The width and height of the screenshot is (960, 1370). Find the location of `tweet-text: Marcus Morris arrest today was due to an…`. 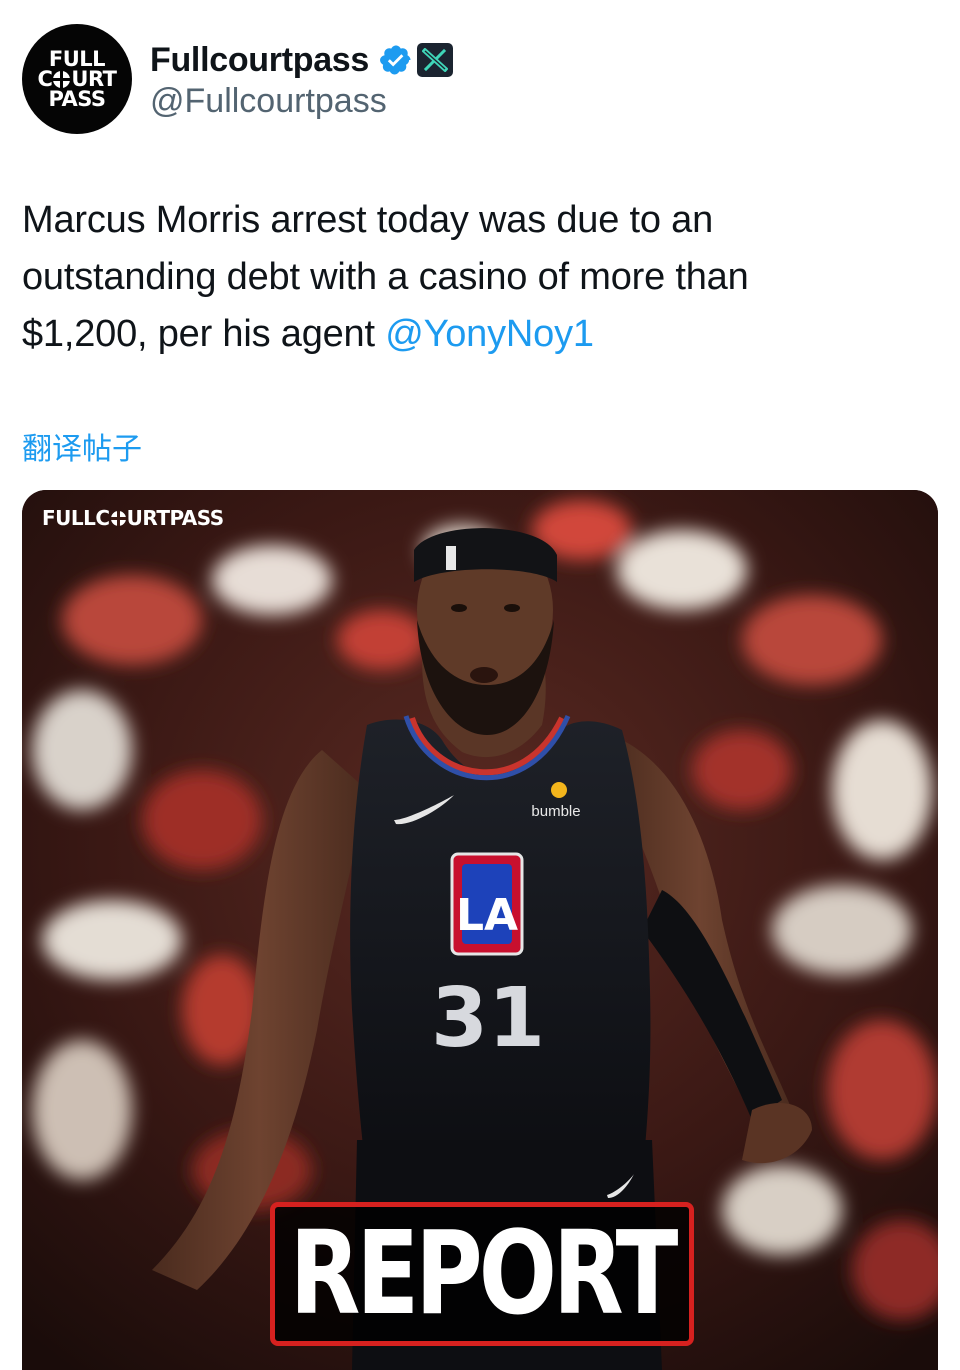

tweet-text: Marcus Morris arrest today was due to an… is located at coordinates (472, 277).